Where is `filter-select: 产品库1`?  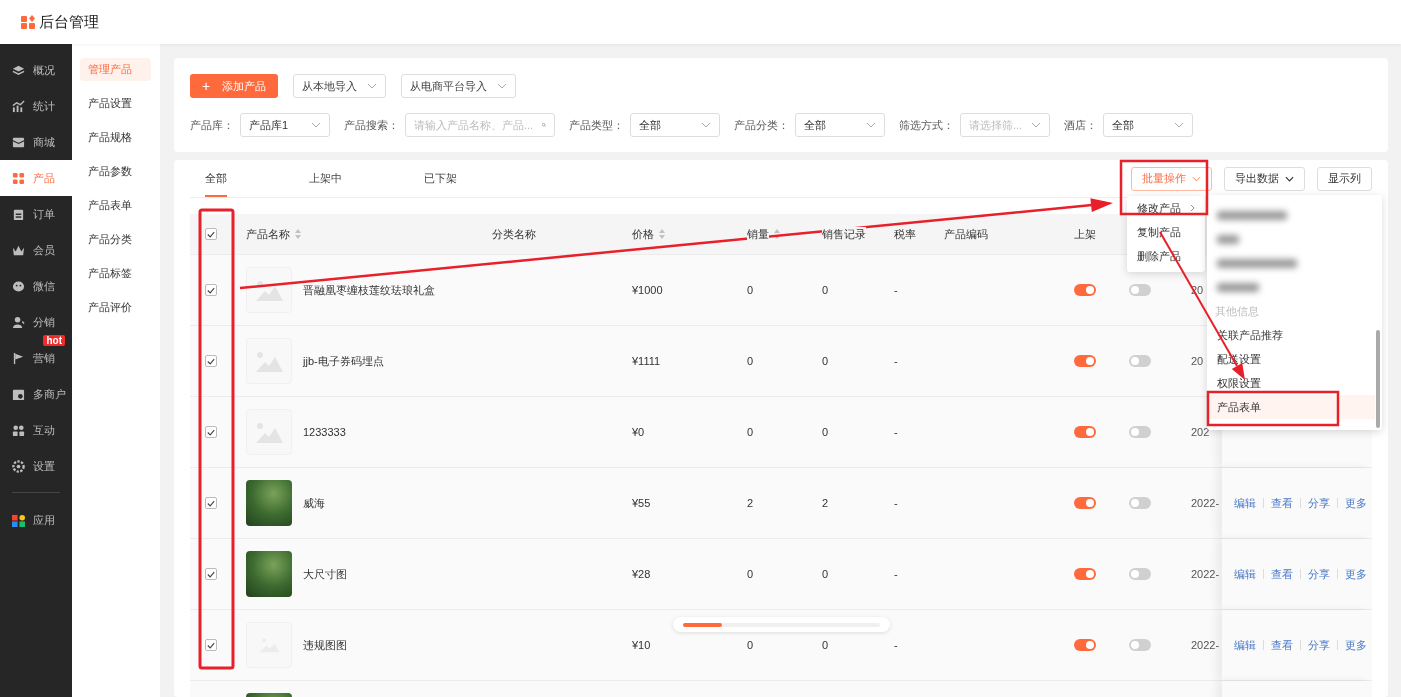
filter-select: 产品库1 is located at coordinates (285, 125).